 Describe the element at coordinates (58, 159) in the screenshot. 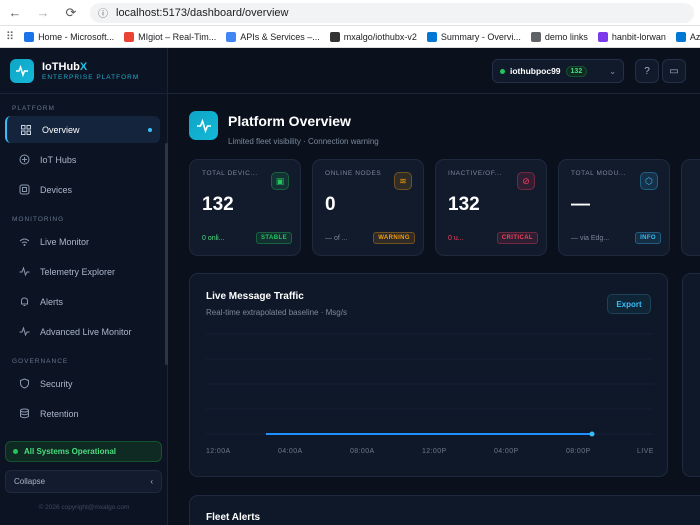

I see `sidebar-item-label: IoT Hubs` at that location.